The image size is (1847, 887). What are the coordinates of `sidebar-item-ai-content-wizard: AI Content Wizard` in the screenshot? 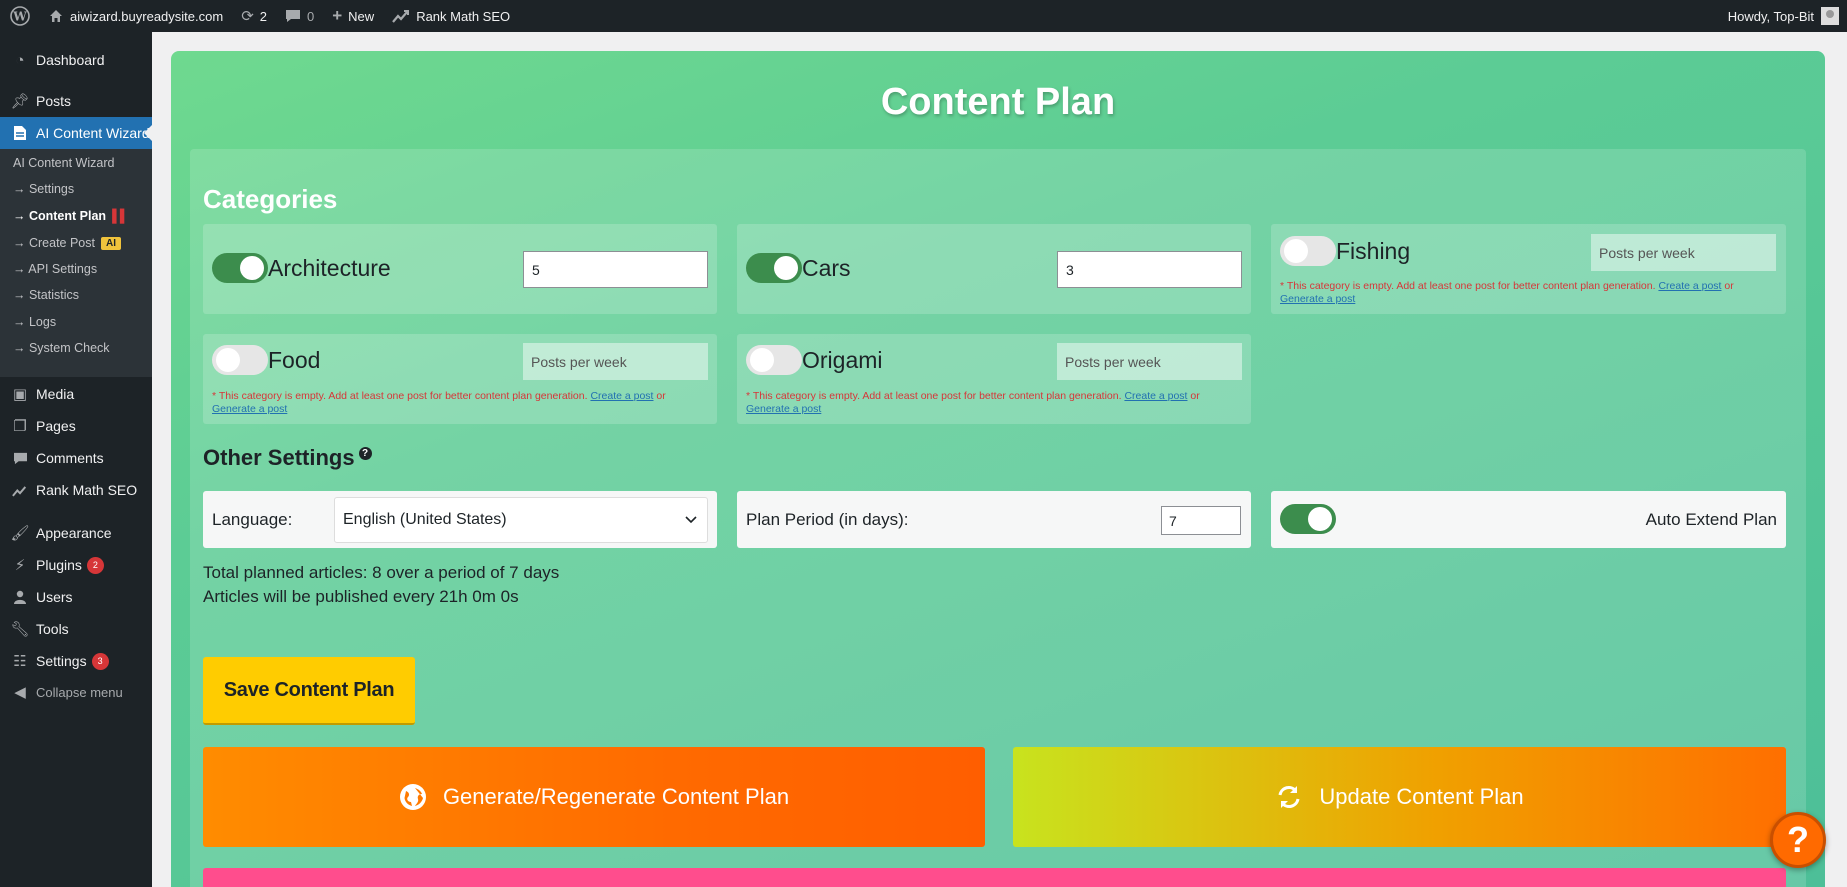 It's located at (76, 133).